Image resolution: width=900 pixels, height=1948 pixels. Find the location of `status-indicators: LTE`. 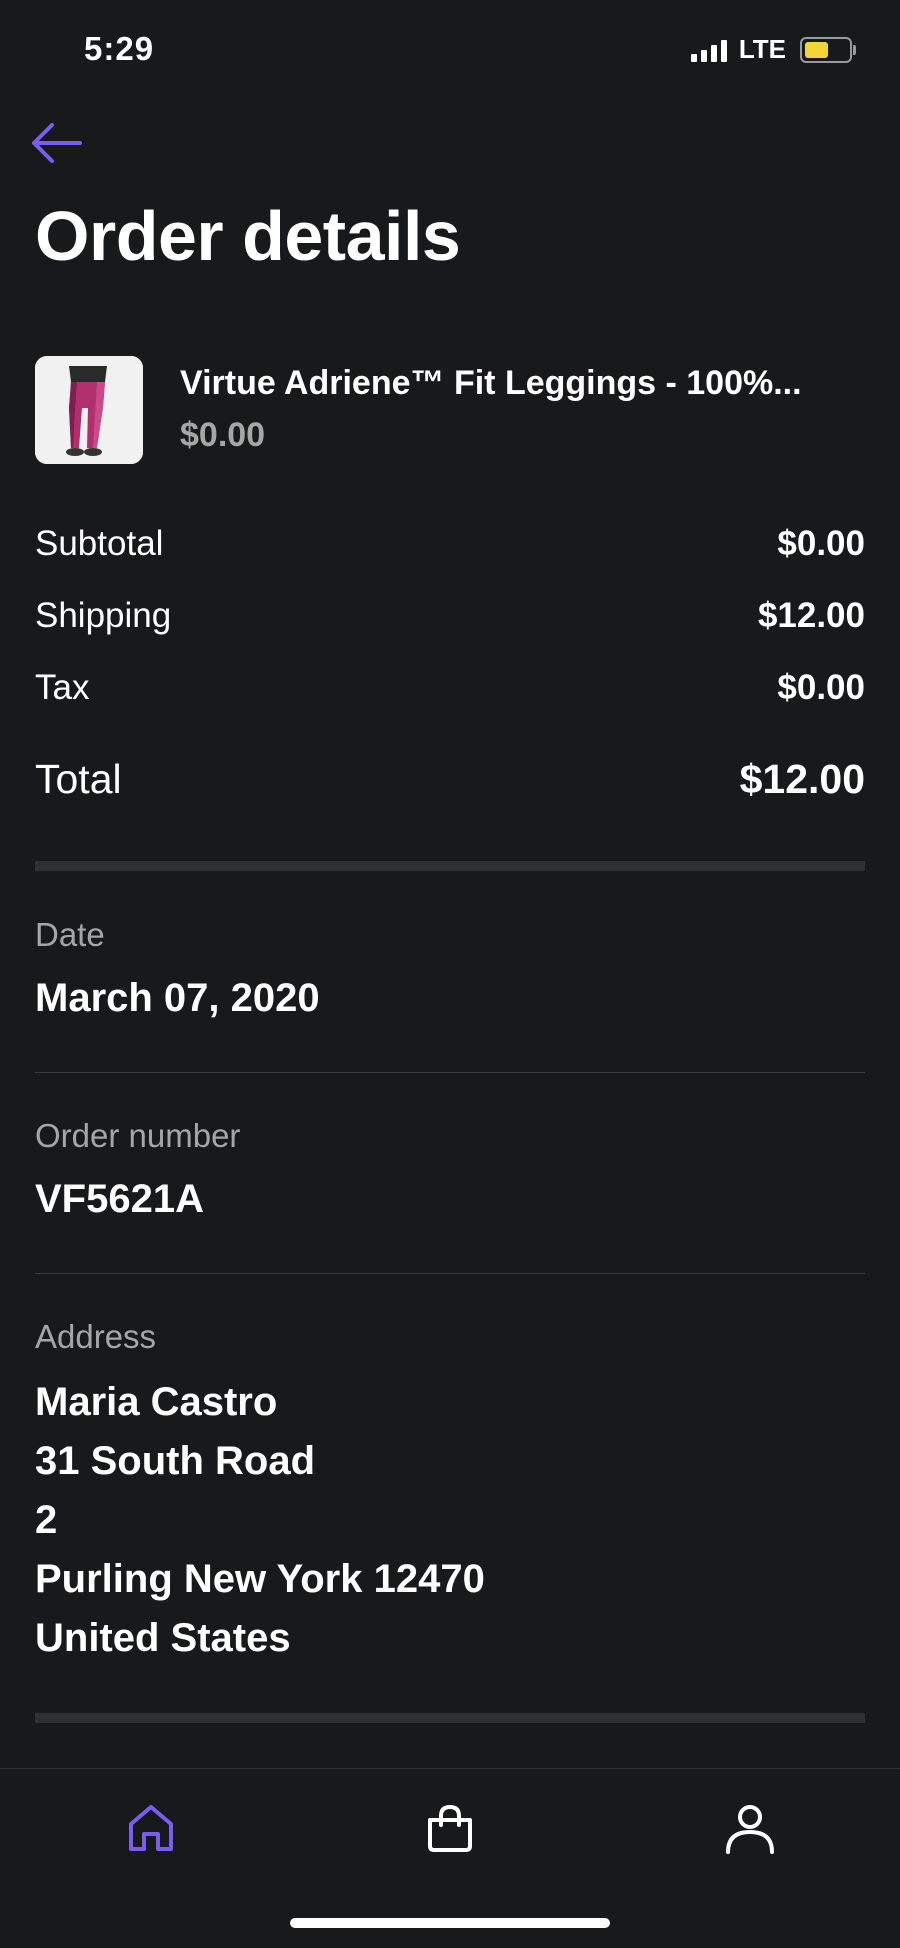

status-indicators: LTE is located at coordinates (773, 49).